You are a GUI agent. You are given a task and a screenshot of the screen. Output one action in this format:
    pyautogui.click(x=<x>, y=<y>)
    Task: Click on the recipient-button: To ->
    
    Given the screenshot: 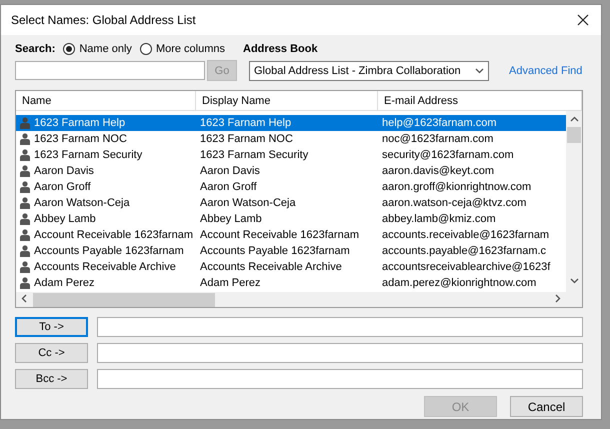 What is the action you would take?
    pyautogui.click(x=51, y=327)
    